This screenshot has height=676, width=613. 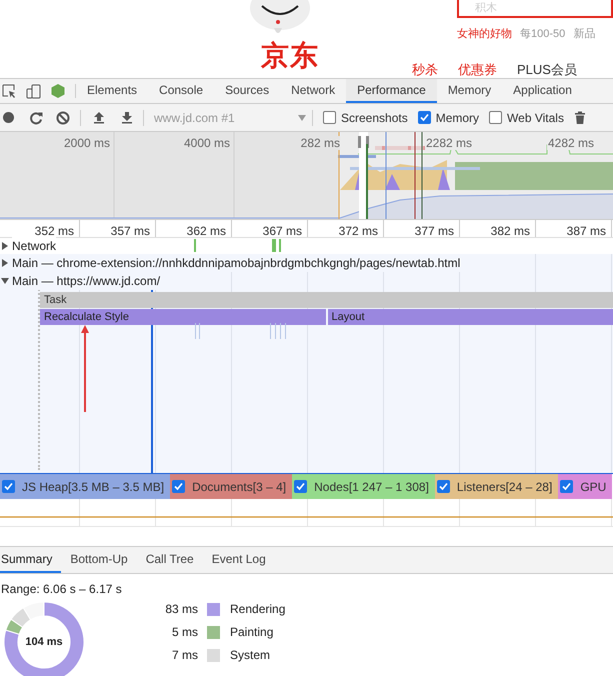 I want to click on inspect-icon, so click(x=9, y=91).